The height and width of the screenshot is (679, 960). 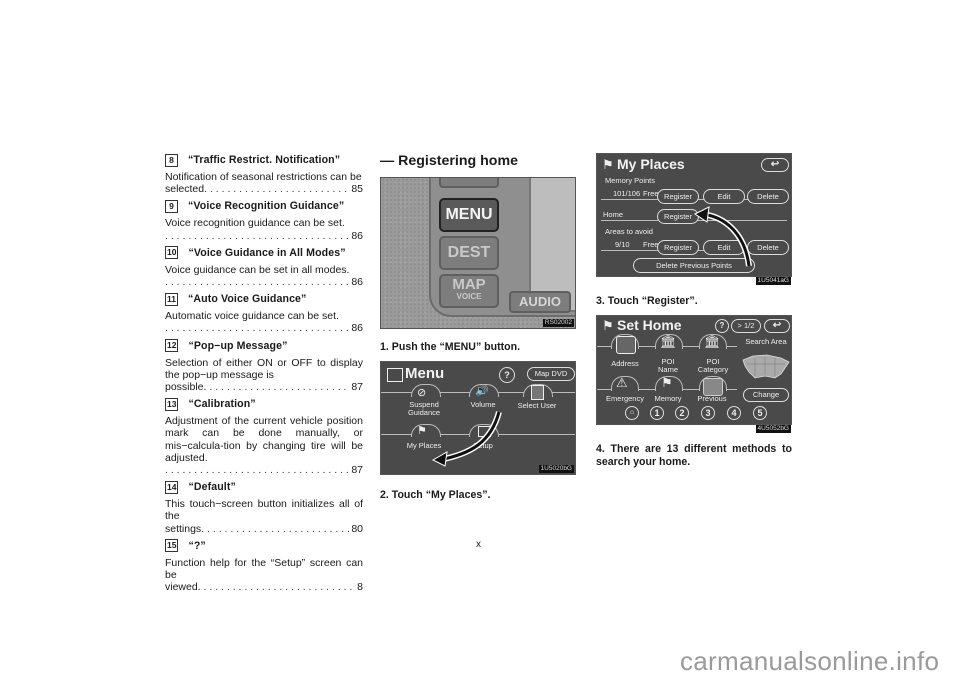 I want to click on settings-item-header: 9 “Voice Recognition Guidance”, so click(x=264, y=206).